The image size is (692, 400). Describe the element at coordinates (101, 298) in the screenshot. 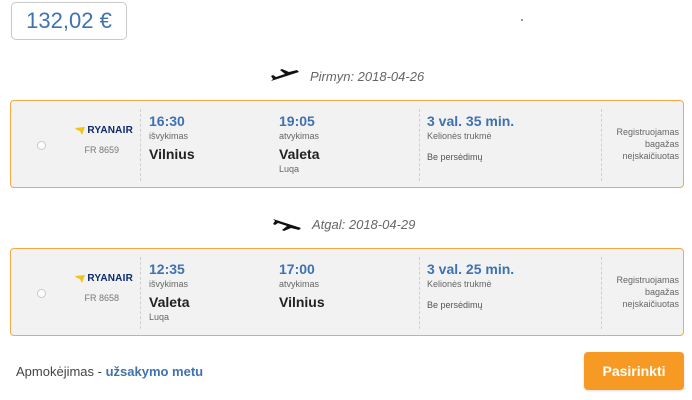

I see `flight-number: FR 8658` at that location.